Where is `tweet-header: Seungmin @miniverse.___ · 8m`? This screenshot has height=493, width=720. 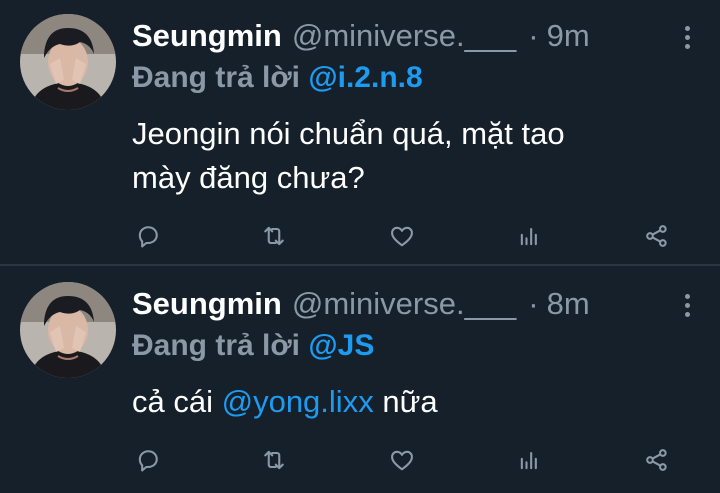
tweet-header: Seungmin @miniverse.___ · 8m is located at coordinates (416, 304).